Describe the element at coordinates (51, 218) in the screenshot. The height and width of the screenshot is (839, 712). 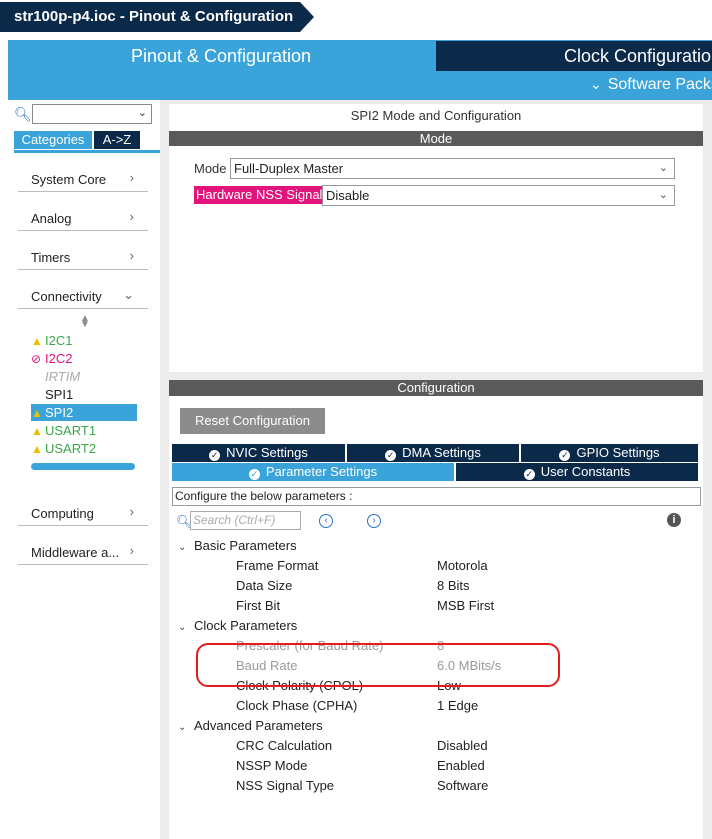
I see `category-label: Analog` at that location.